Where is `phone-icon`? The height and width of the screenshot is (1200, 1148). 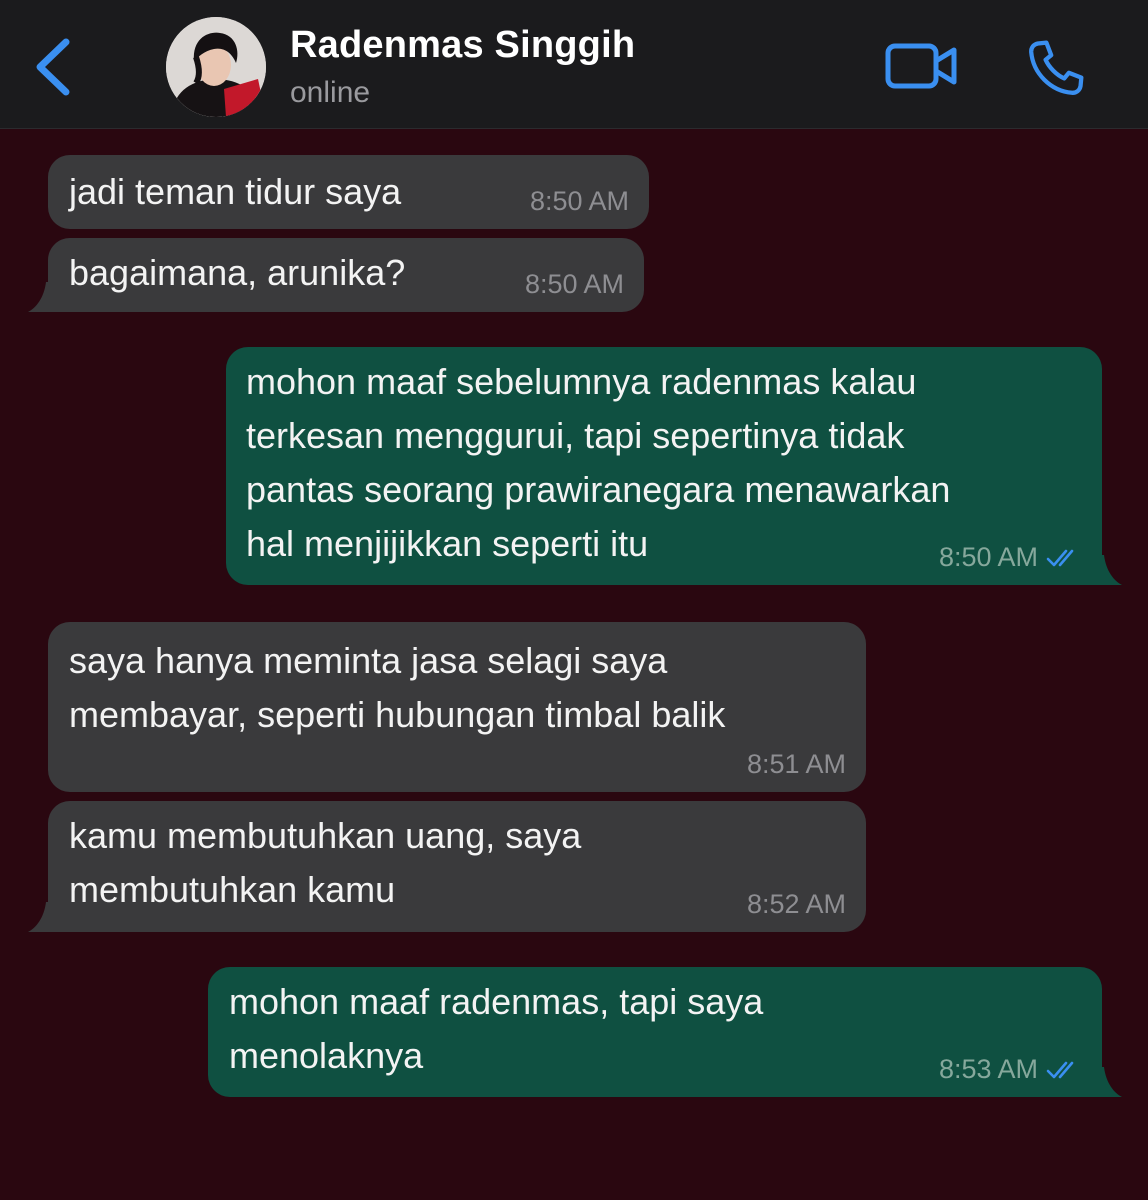
phone-icon is located at coordinates (1056, 67).